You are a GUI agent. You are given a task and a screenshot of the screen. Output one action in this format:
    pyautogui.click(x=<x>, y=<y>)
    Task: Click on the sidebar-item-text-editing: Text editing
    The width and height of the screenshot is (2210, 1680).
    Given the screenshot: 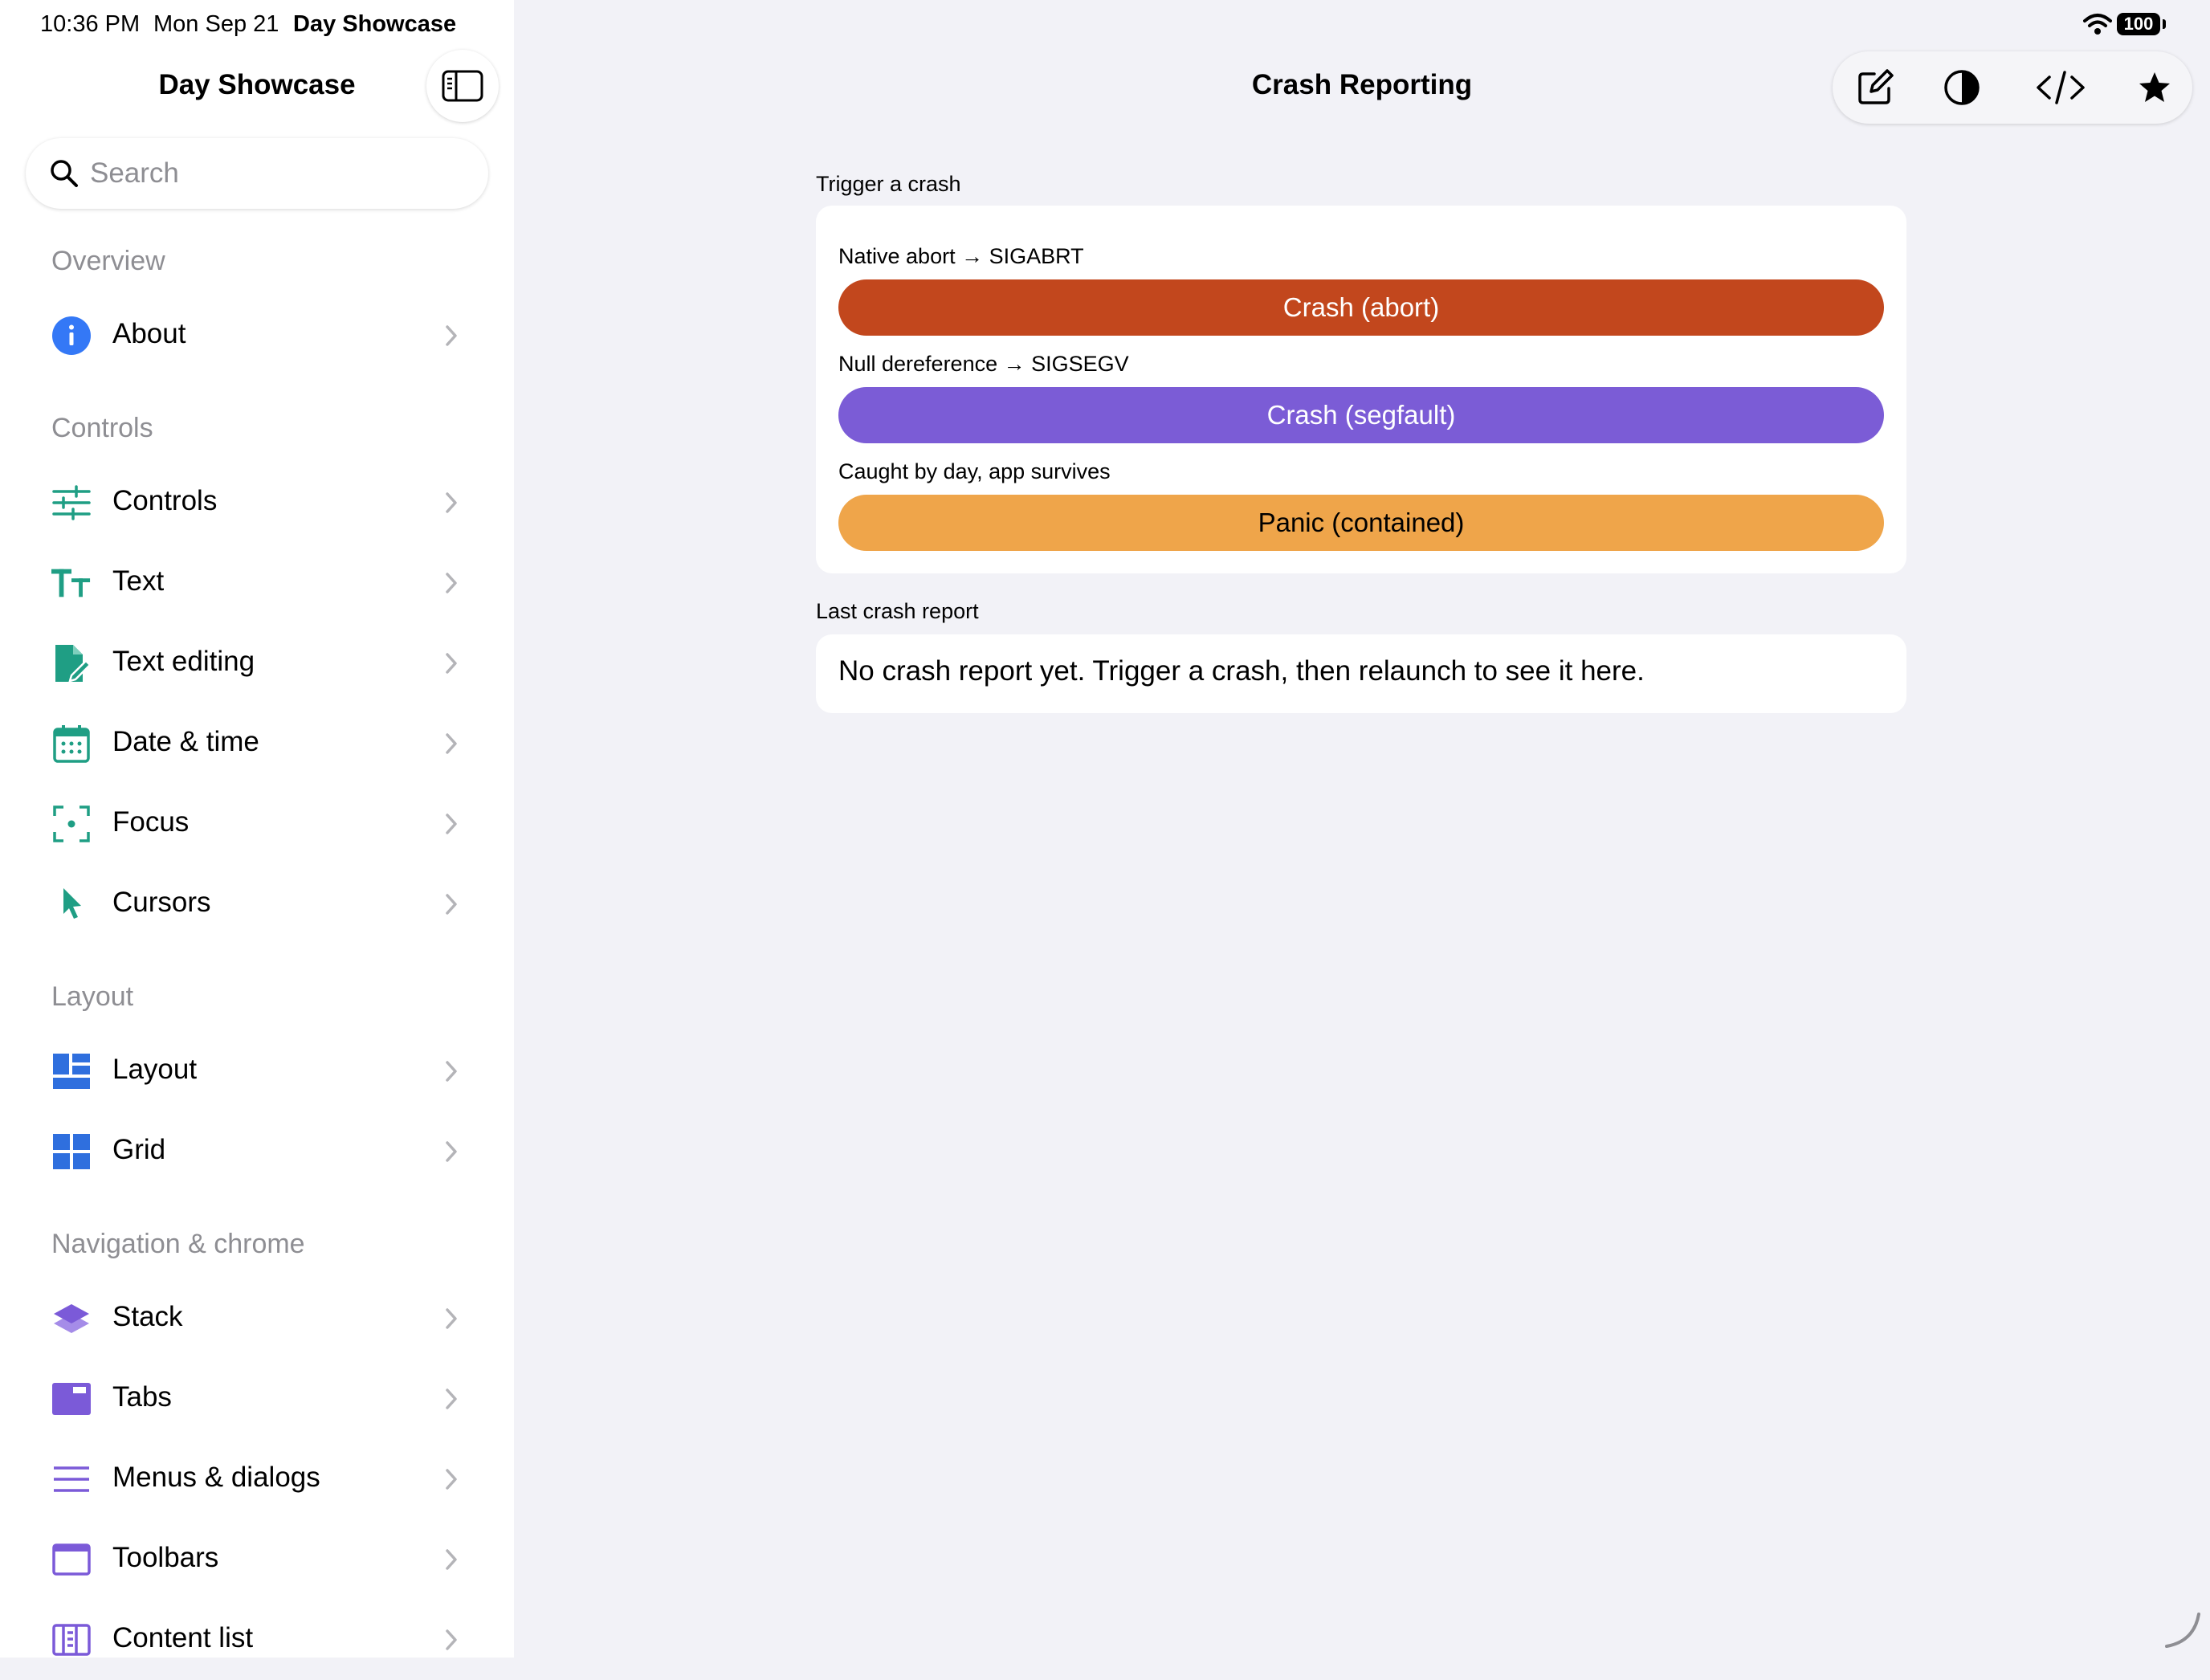 What is the action you would take?
    pyautogui.click(x=257, y=663)
    